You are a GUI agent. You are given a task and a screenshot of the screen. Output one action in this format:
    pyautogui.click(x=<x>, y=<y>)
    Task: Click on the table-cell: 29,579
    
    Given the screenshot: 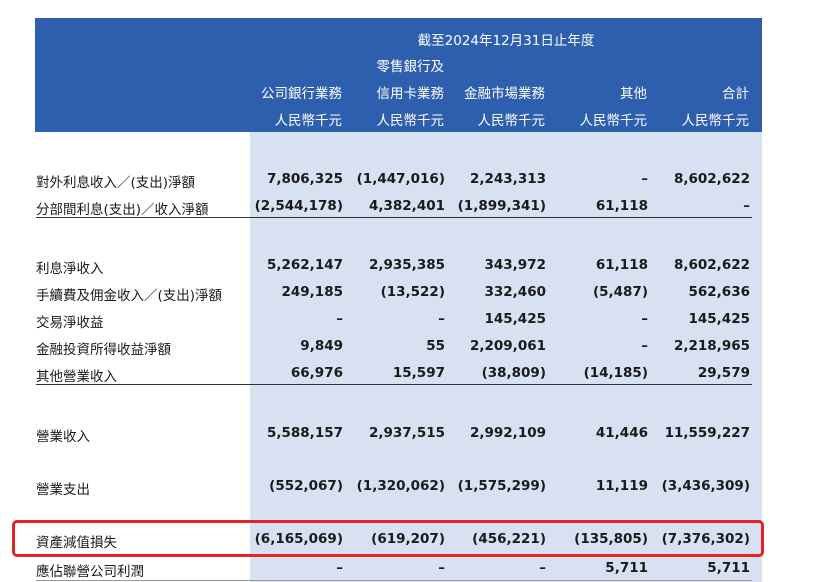 What is the action you would take?
    pyautogui.click(x=723, y=373)
    